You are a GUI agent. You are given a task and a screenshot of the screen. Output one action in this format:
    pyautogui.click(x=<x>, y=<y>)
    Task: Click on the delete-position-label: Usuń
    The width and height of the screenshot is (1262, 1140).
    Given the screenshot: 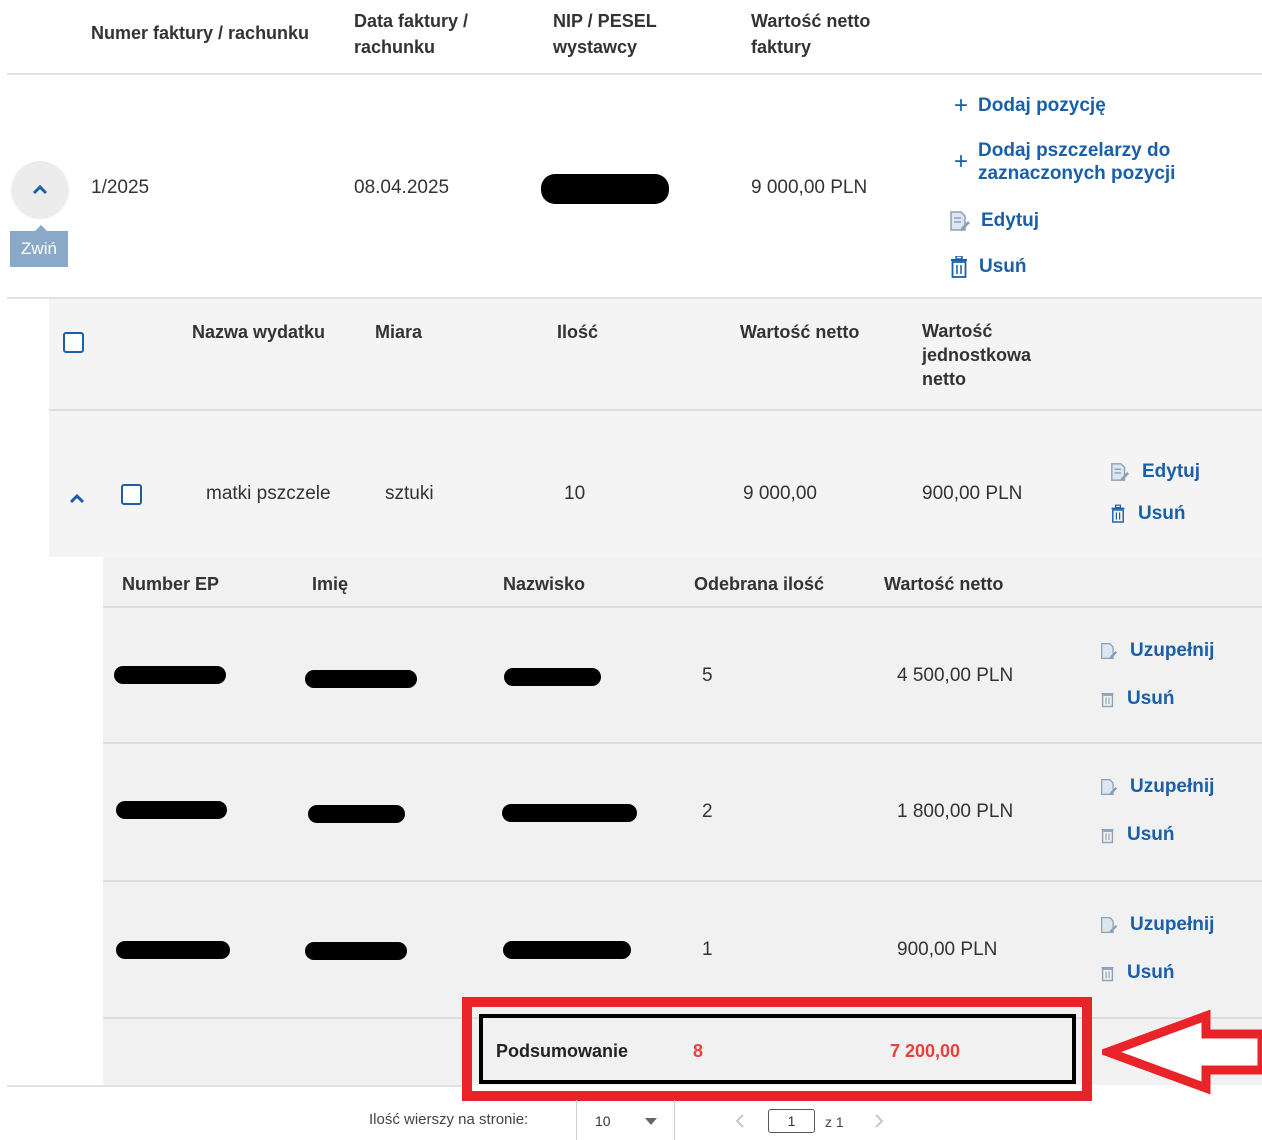 What is the action you would take?
    pyautogui.click(x=1162, y=513)
    